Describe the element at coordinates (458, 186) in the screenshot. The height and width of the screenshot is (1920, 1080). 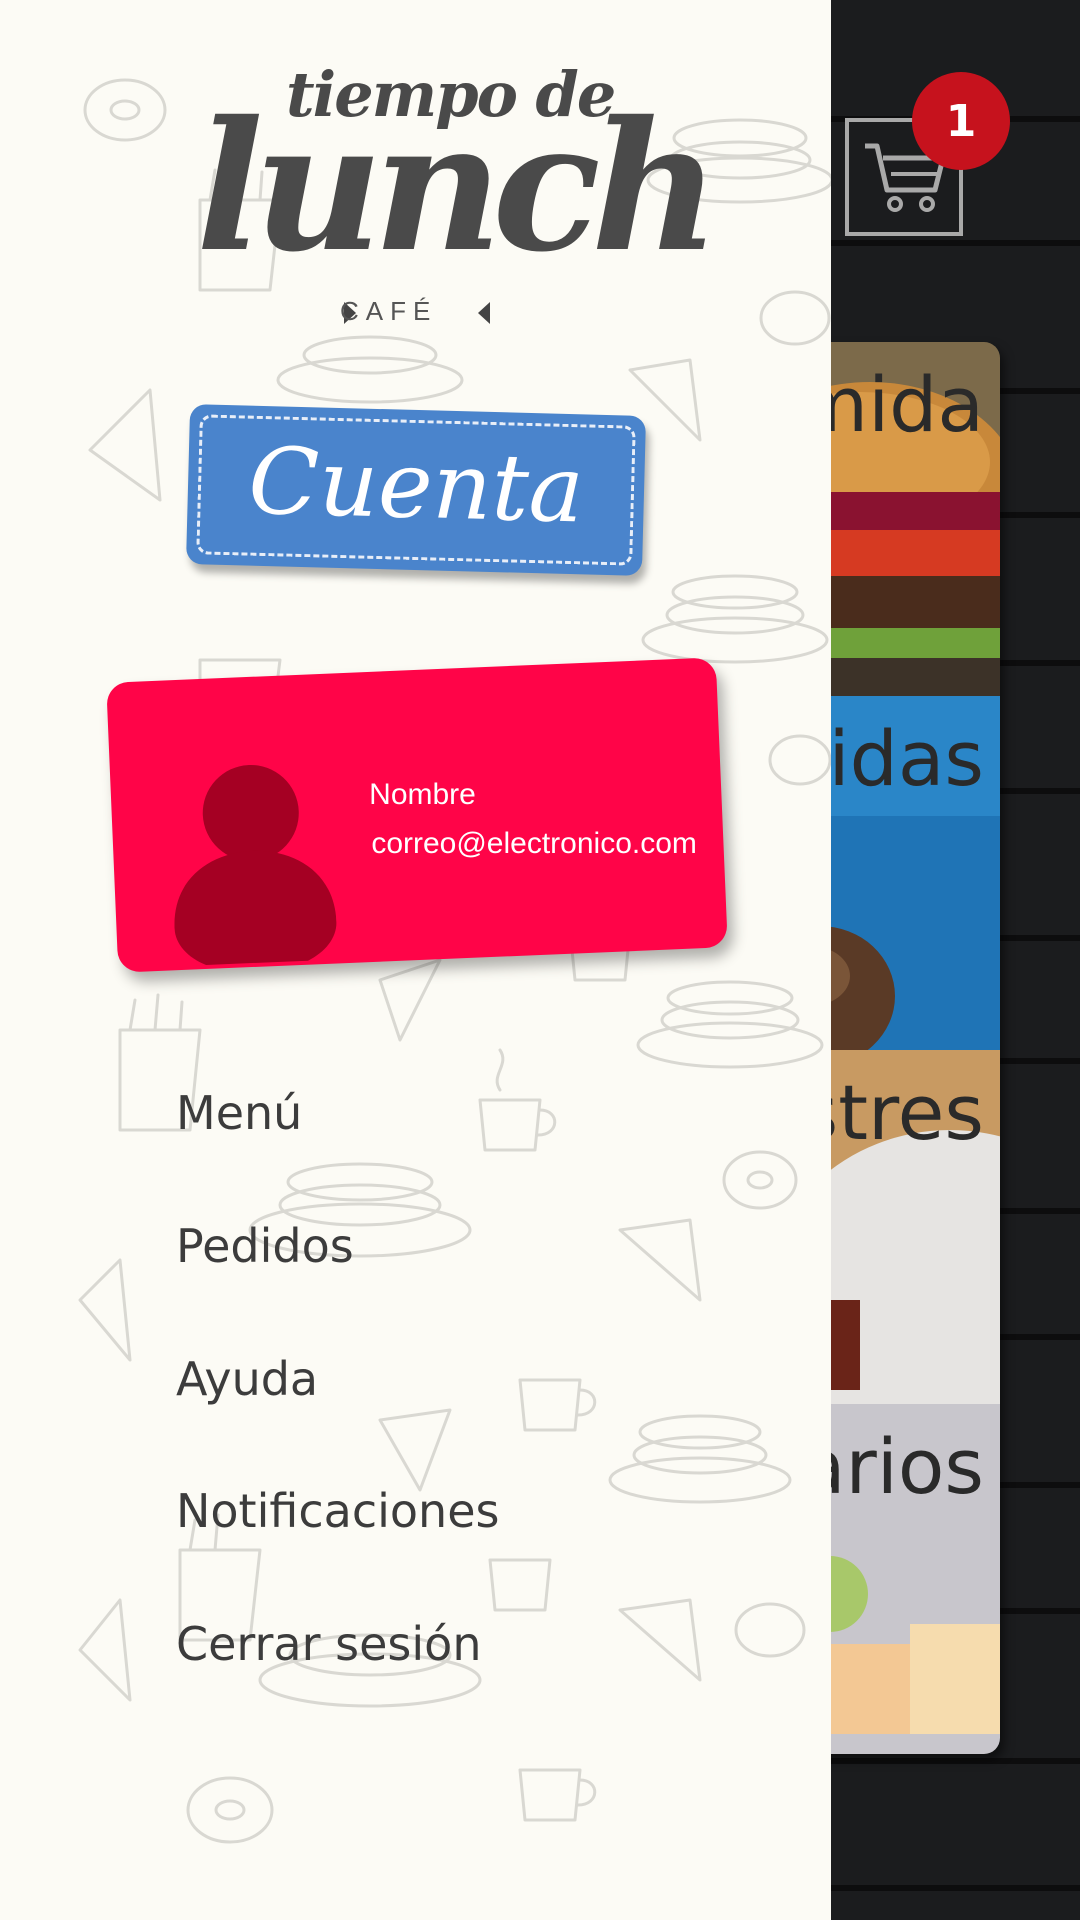
I see `logo-text-main: lunch` at that location.